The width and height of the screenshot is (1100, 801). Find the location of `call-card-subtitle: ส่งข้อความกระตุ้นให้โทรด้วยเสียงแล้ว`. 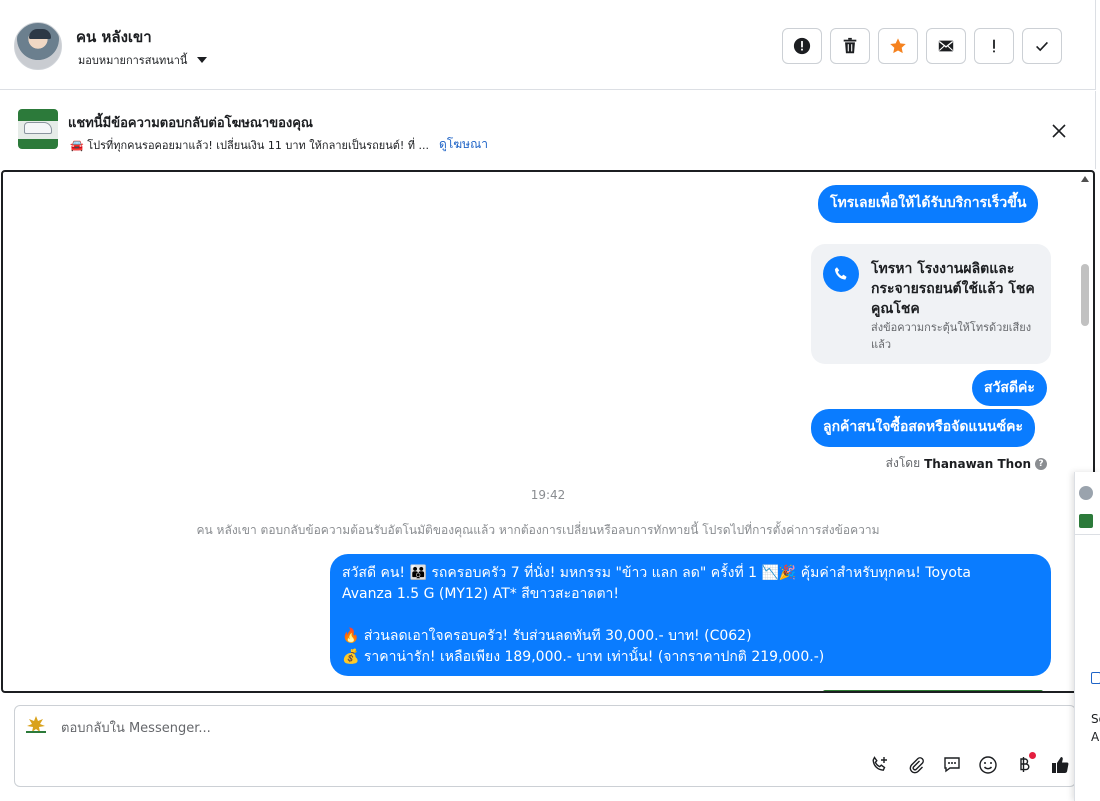

call-card-subtitle: ส่งข้อความกระตุ้นให้โทรด้วยเสียงแล้ว is located at coordinates (951, 336).